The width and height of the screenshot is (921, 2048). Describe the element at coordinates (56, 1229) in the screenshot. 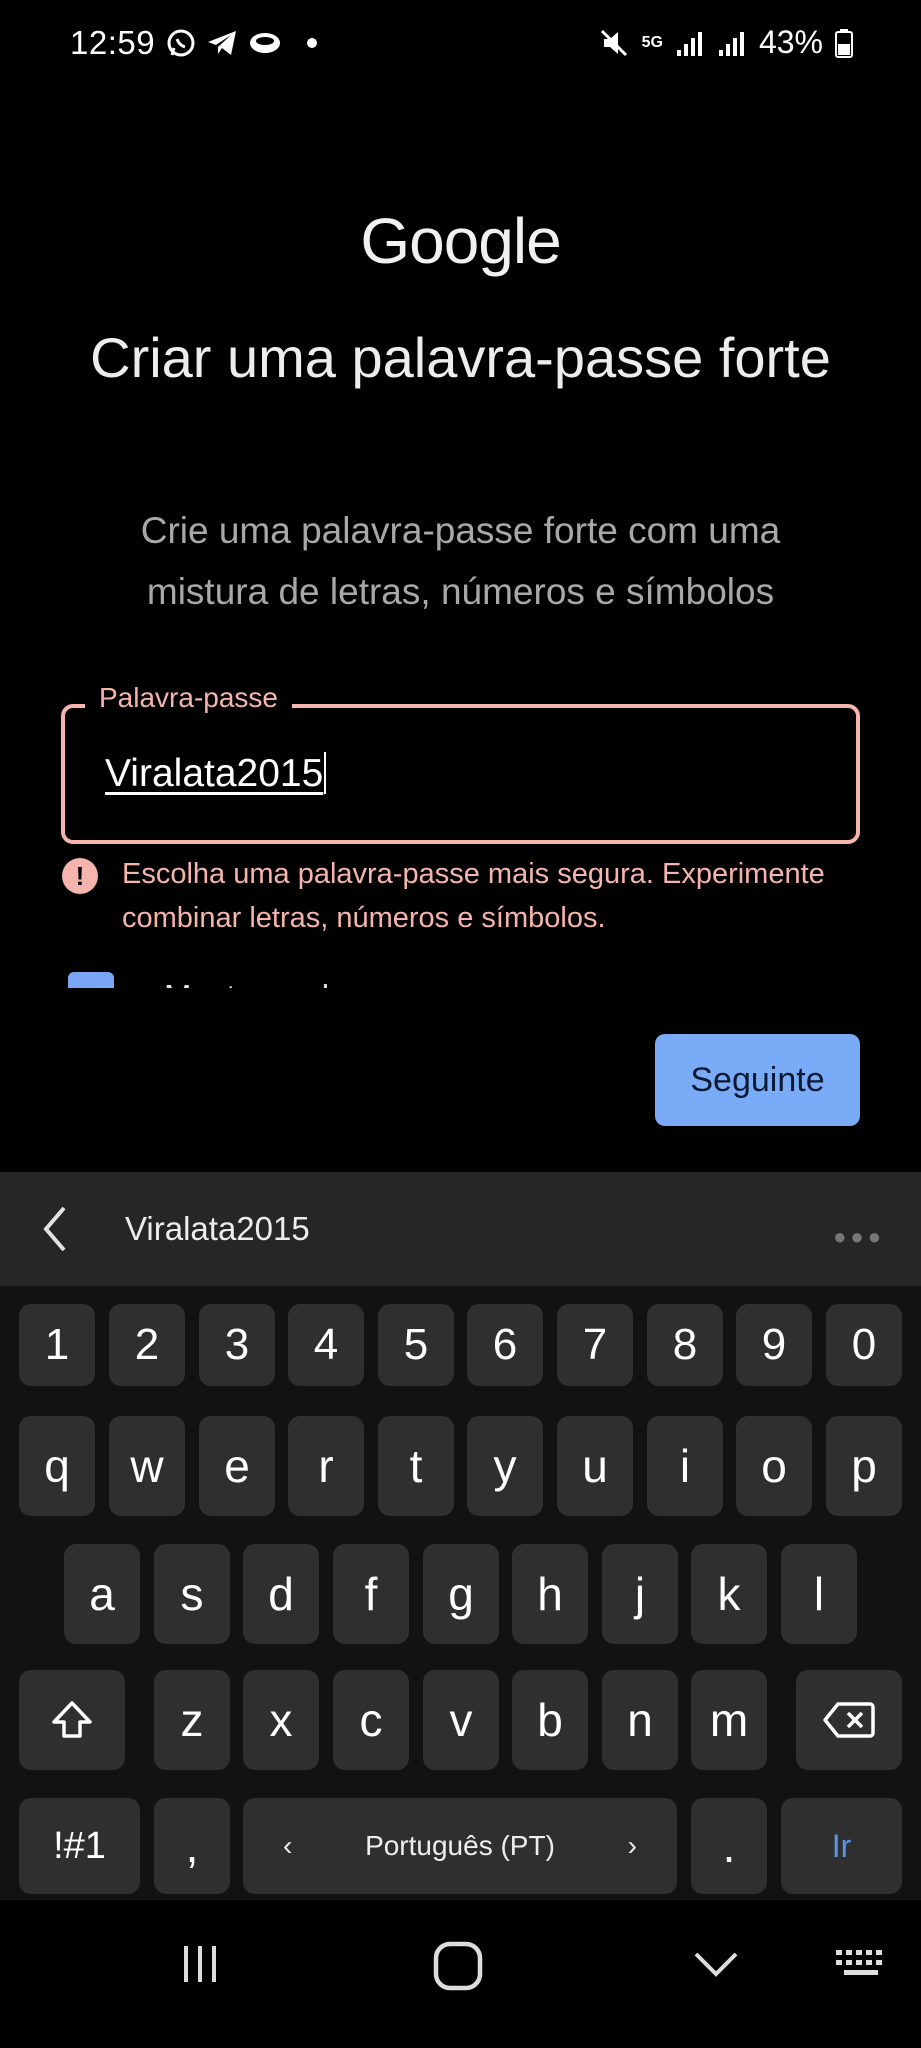

I see `chevron-left-icon` at that location.